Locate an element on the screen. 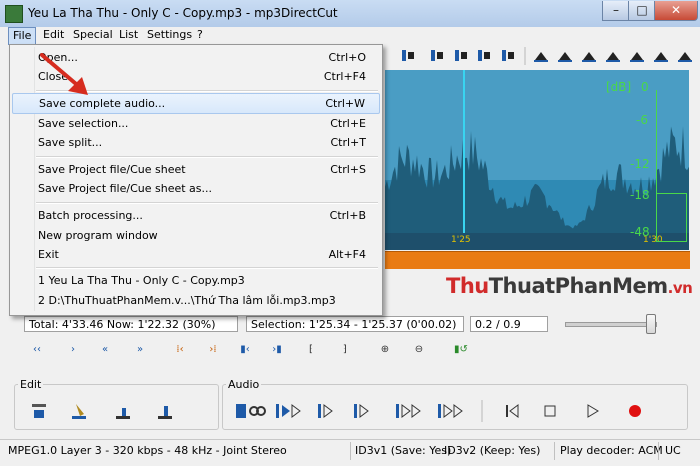 The width and height of the screenshot is (700, 466). zoom-out-button: ⊖ is located at coordinates (419, 350).